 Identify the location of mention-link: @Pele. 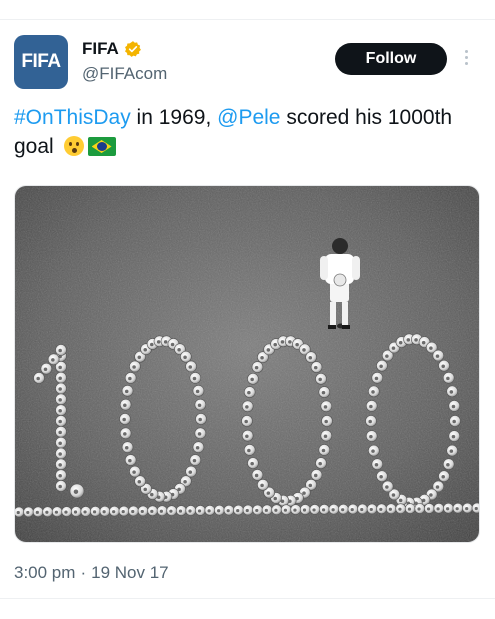
(248, 117).